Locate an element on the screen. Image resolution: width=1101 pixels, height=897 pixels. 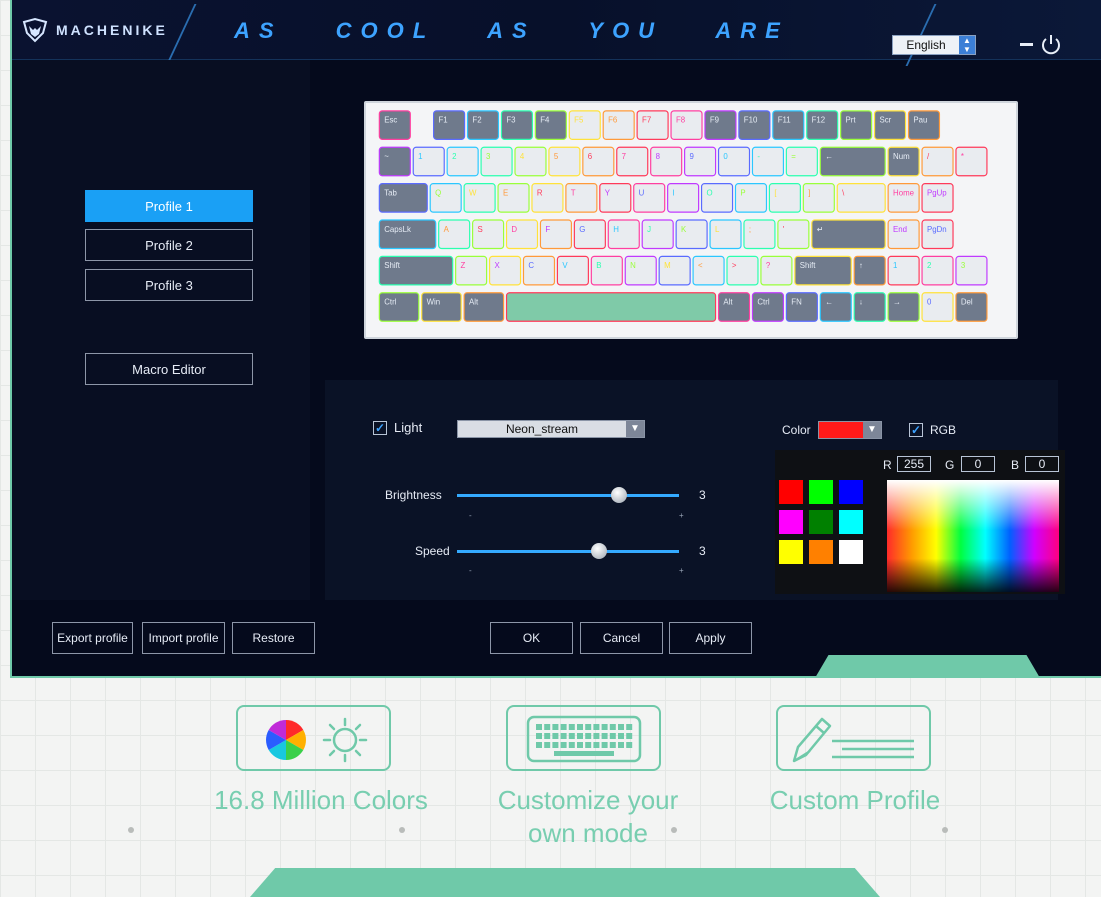
keycap: 5 is located at coordinates (564, 161).